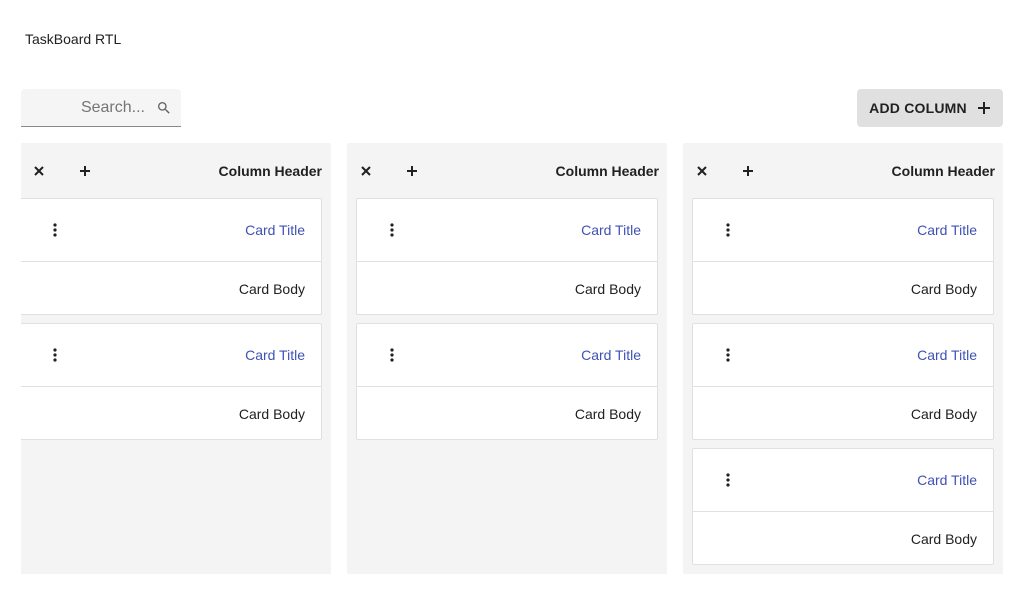 The height and width of the screenshot is (595, 1024). I want to click on plus-icon, so click(984, 108).